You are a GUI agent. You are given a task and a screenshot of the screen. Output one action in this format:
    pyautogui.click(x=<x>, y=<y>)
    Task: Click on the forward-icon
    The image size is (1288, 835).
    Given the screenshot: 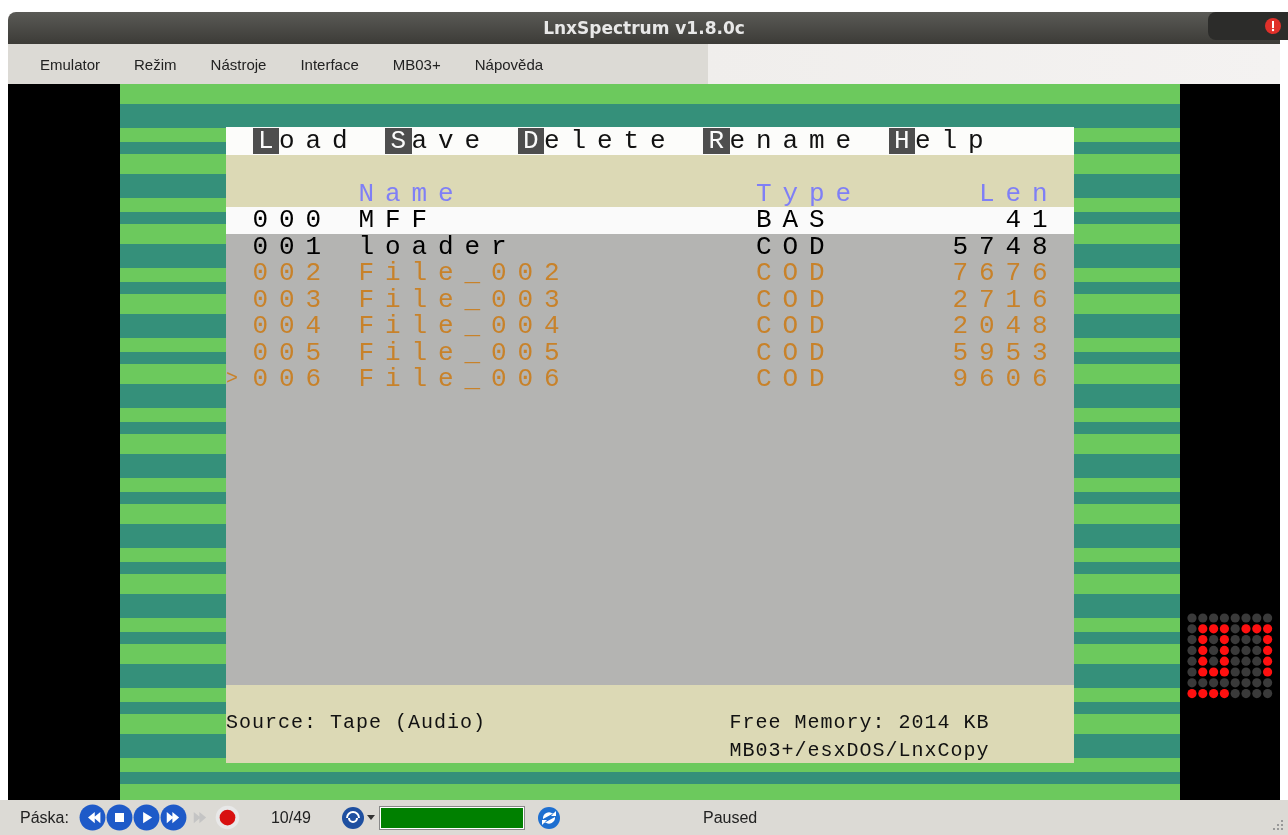 What is the action you would take?
    pyautogui.click(x=173, y=817)
    